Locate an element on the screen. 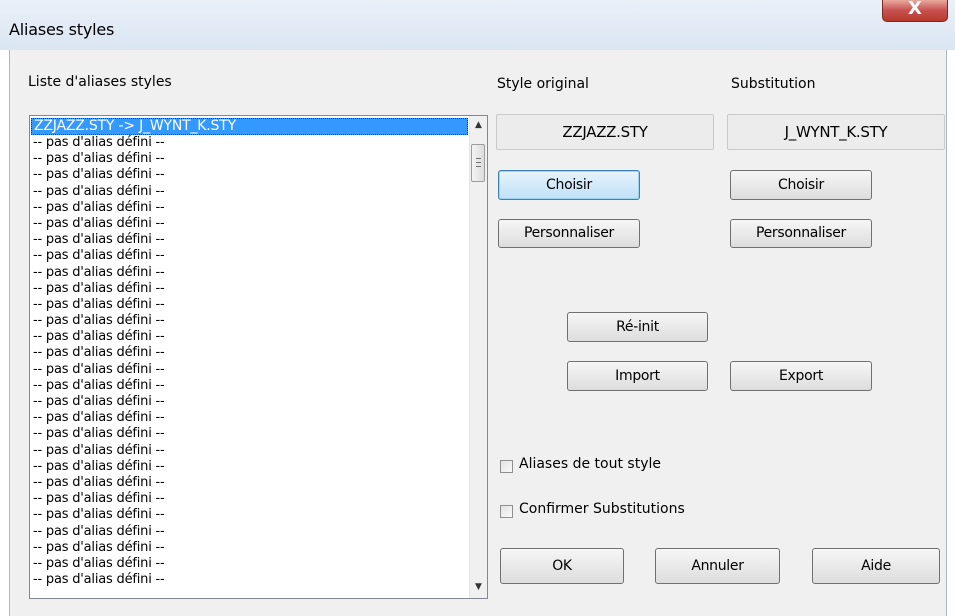  original-style-field: ZZJAZZ.STY is located at coordinates (605, 132).